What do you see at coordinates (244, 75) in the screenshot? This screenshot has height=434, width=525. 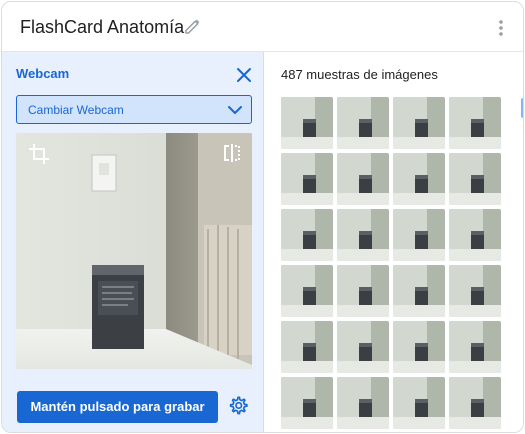 I see `close-icon` at bounding box center [244, 75].